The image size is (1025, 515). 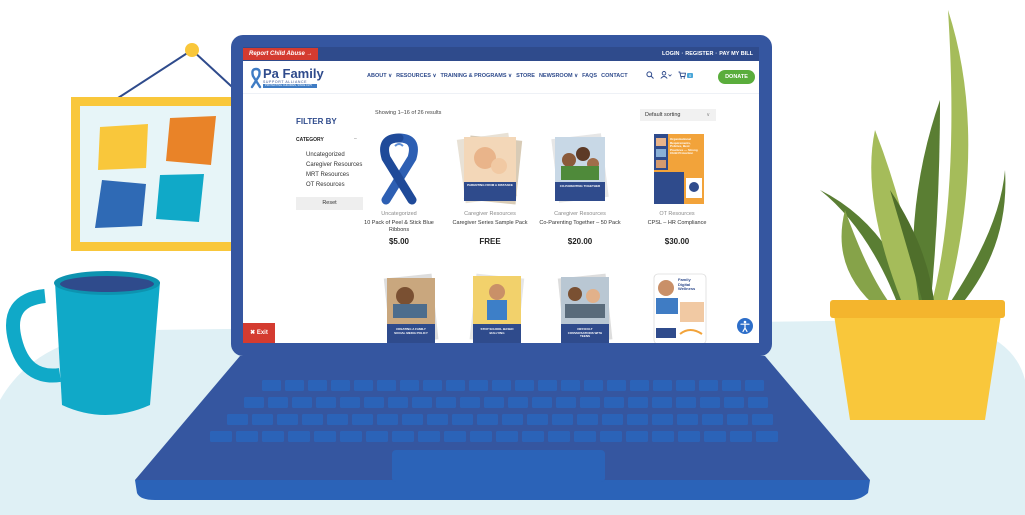 What do you see at coordinates (293, 73) in the screenshot?
I see `logo-title: Pa Family` at bounding box center [293, 73].